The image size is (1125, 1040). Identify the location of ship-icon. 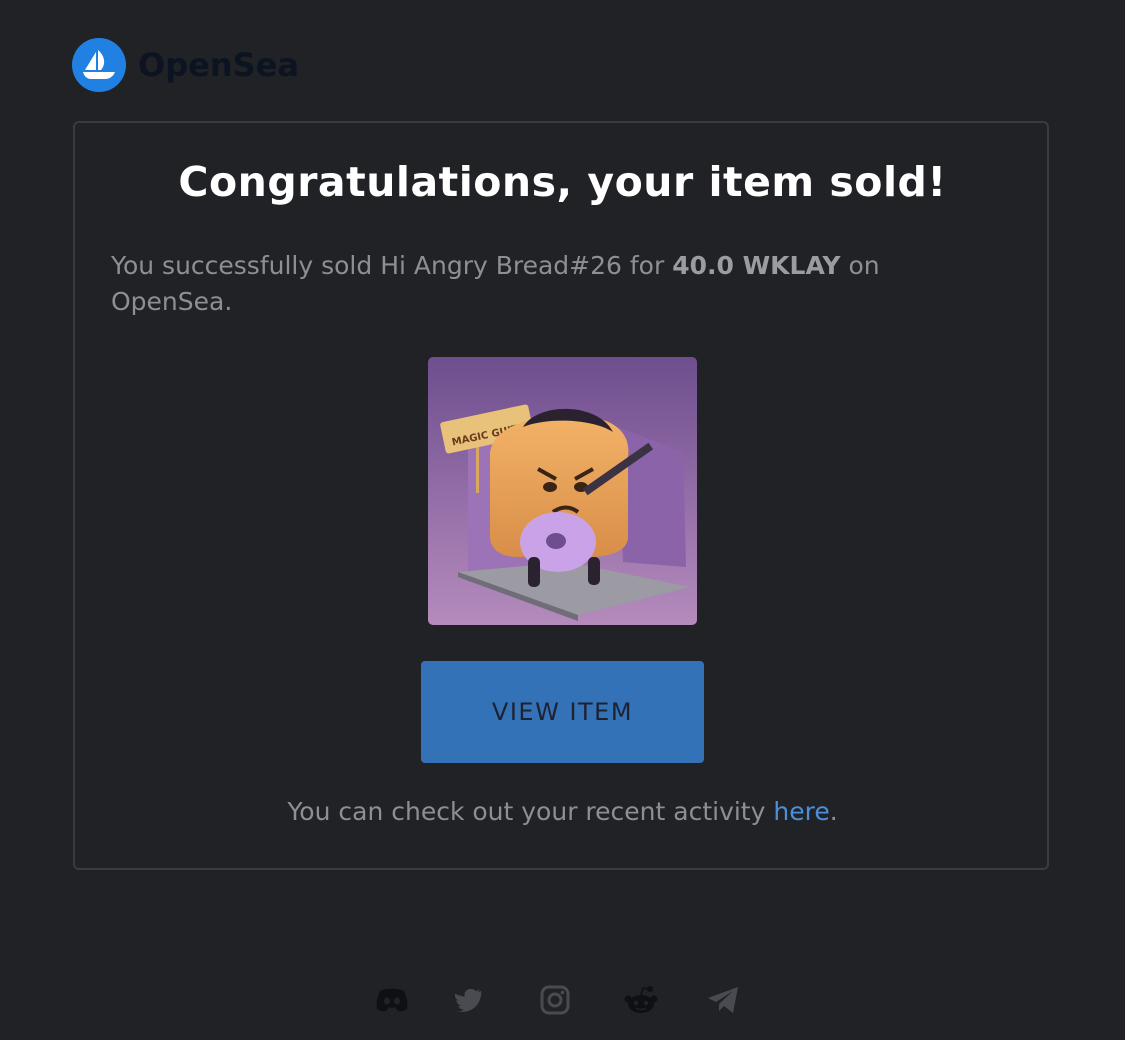
(99, 65).